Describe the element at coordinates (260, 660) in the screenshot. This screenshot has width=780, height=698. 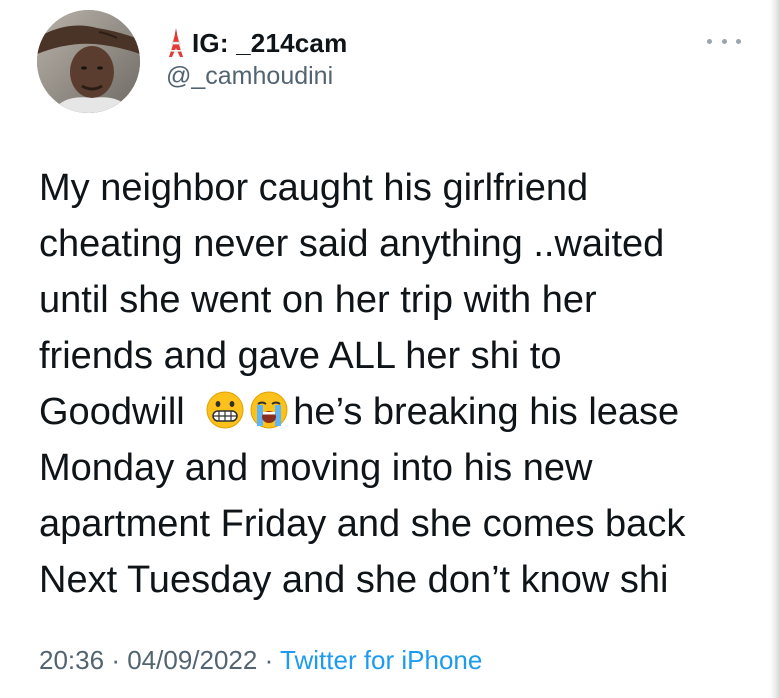
I see `tweet-meta: 20:36 · 04/09/2022 · Twitter for iPhone` at that location.